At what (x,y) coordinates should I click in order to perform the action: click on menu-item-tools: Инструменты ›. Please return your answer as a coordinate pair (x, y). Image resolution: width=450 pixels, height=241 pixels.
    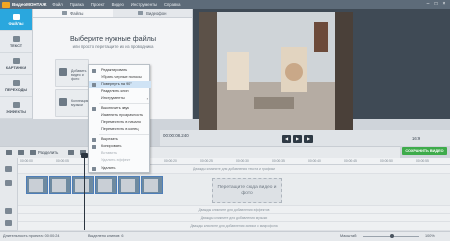
    Looking at the image, I should click on (120, 98).